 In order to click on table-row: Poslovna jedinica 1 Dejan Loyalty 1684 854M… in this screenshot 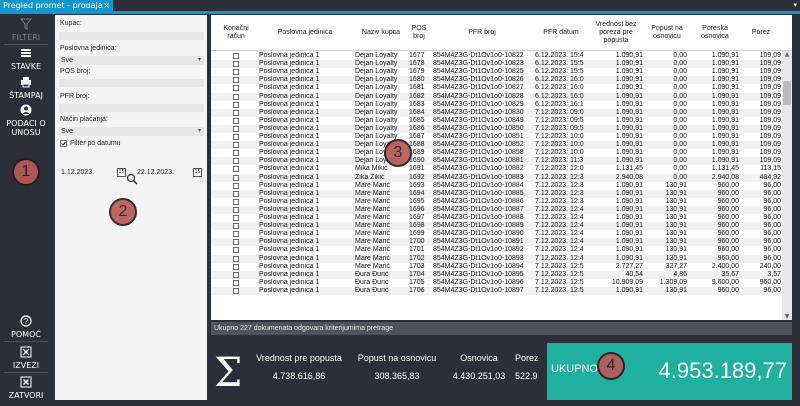, I will do `click(496, 112)`.